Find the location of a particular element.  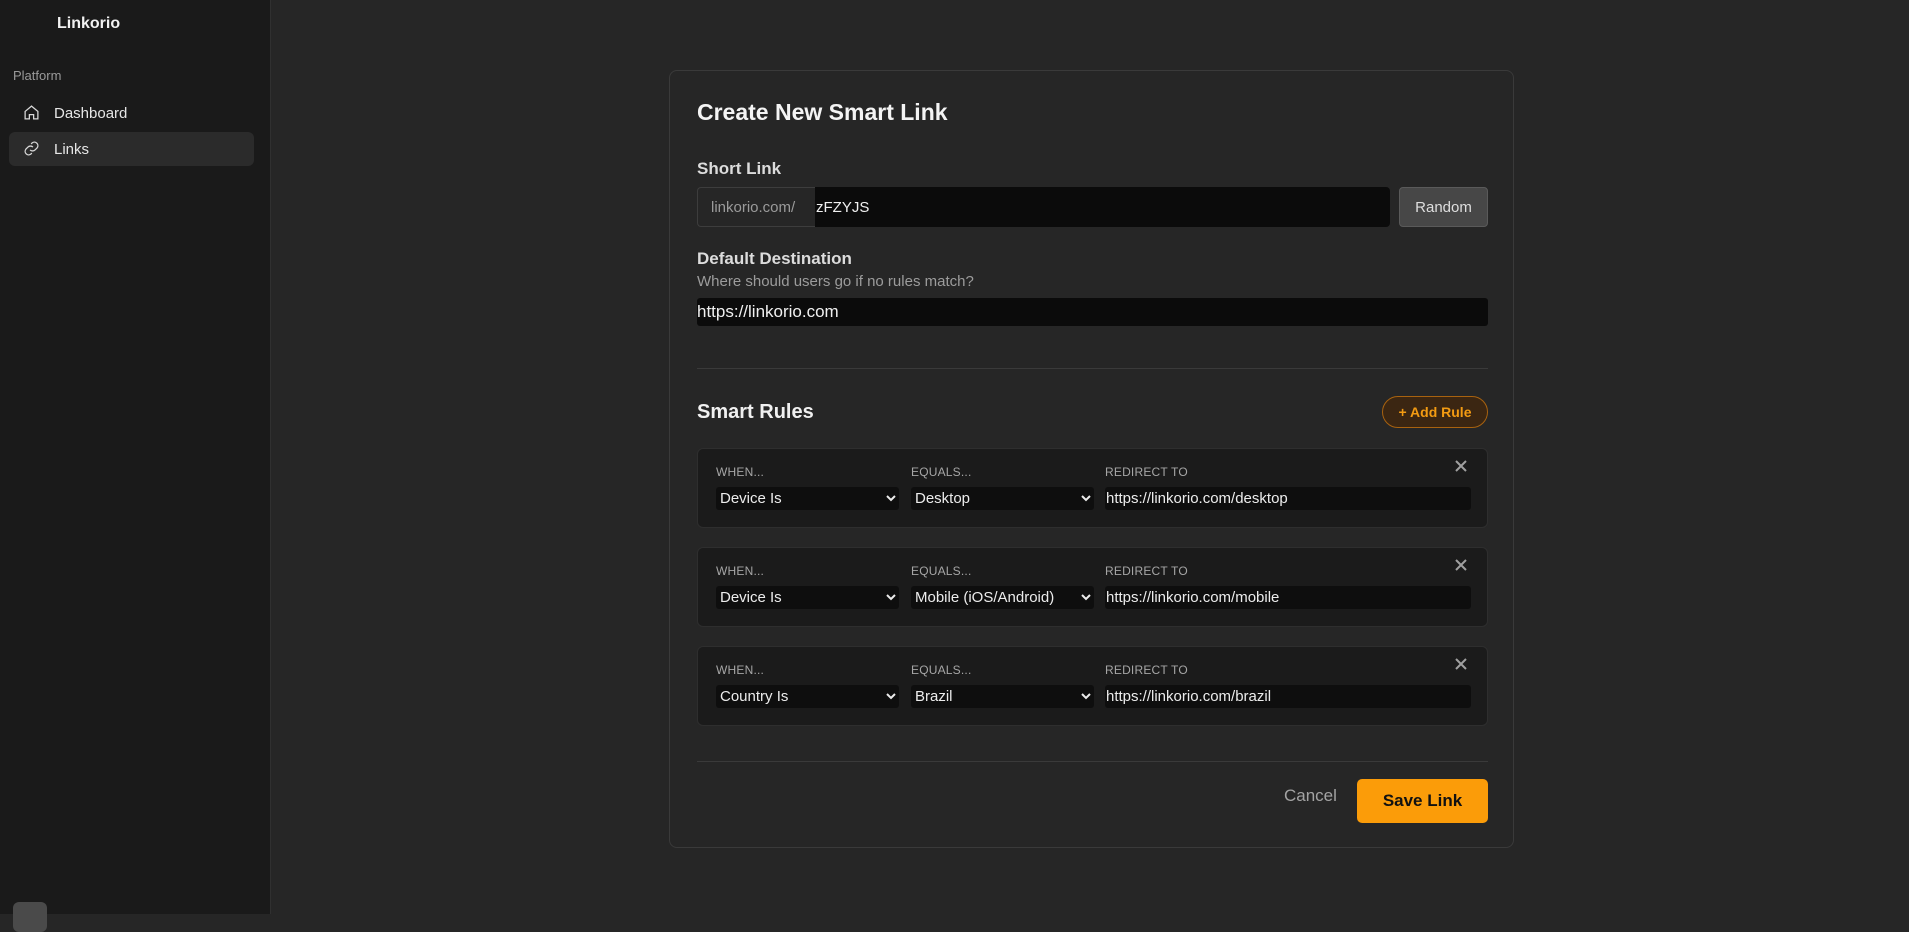

sidebar-item-label: Dashboard is located at coordinates (91, 113).